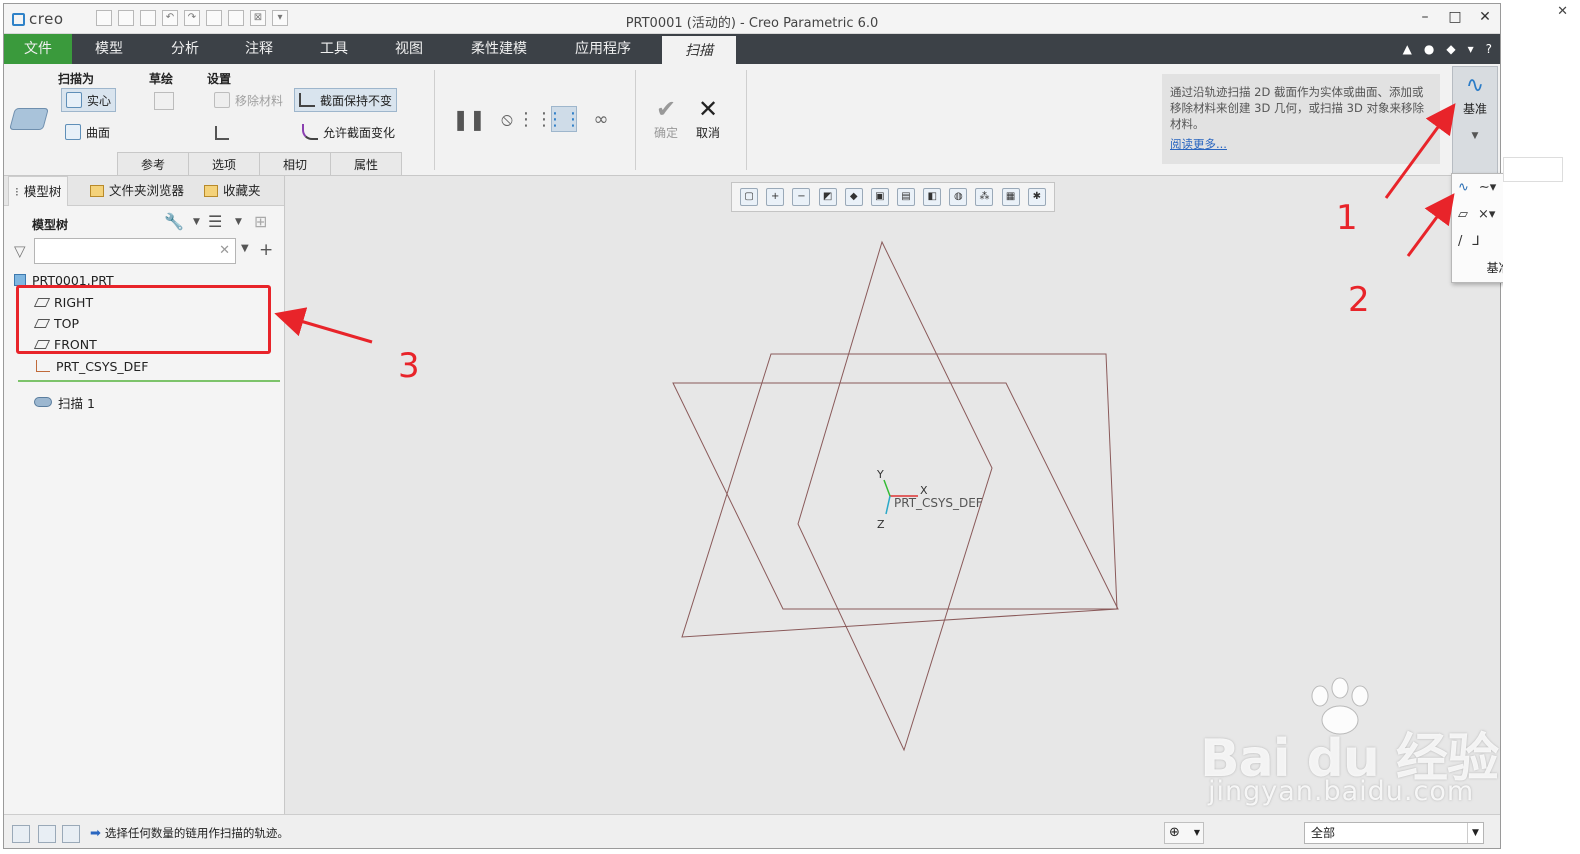 Image resolution: width=1580 pixels, height=854 pixels. I want to click on navigator-toggle-icon, so click(21, 834).